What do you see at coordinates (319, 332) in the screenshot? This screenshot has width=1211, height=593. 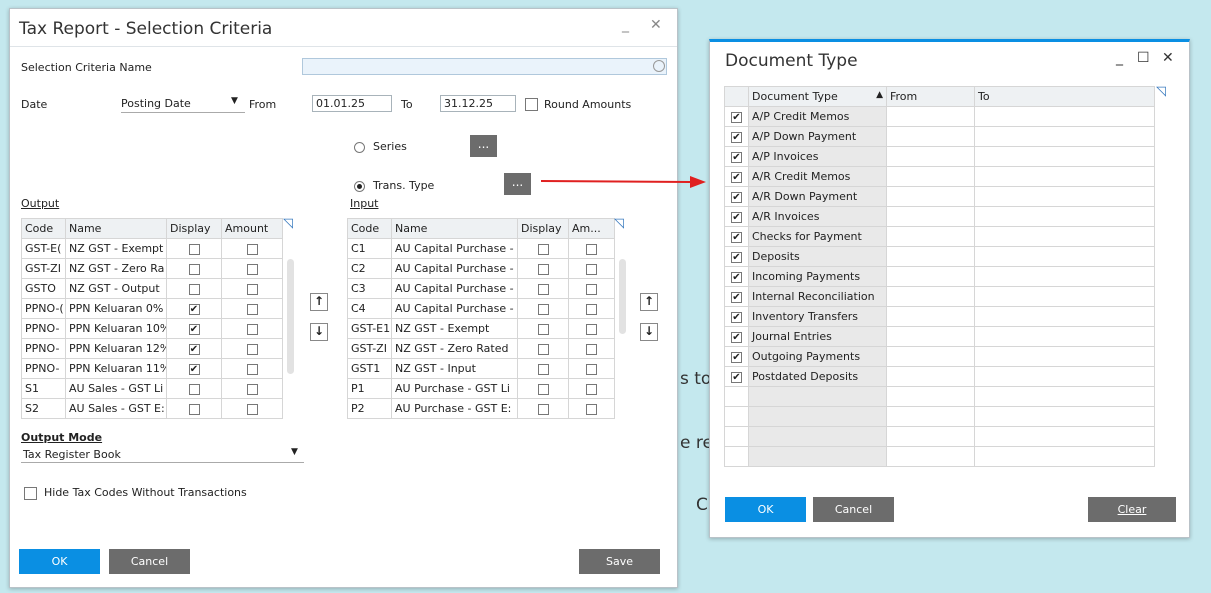 I see `output-move-down-button: ↓` at bounding box center [319, 332].